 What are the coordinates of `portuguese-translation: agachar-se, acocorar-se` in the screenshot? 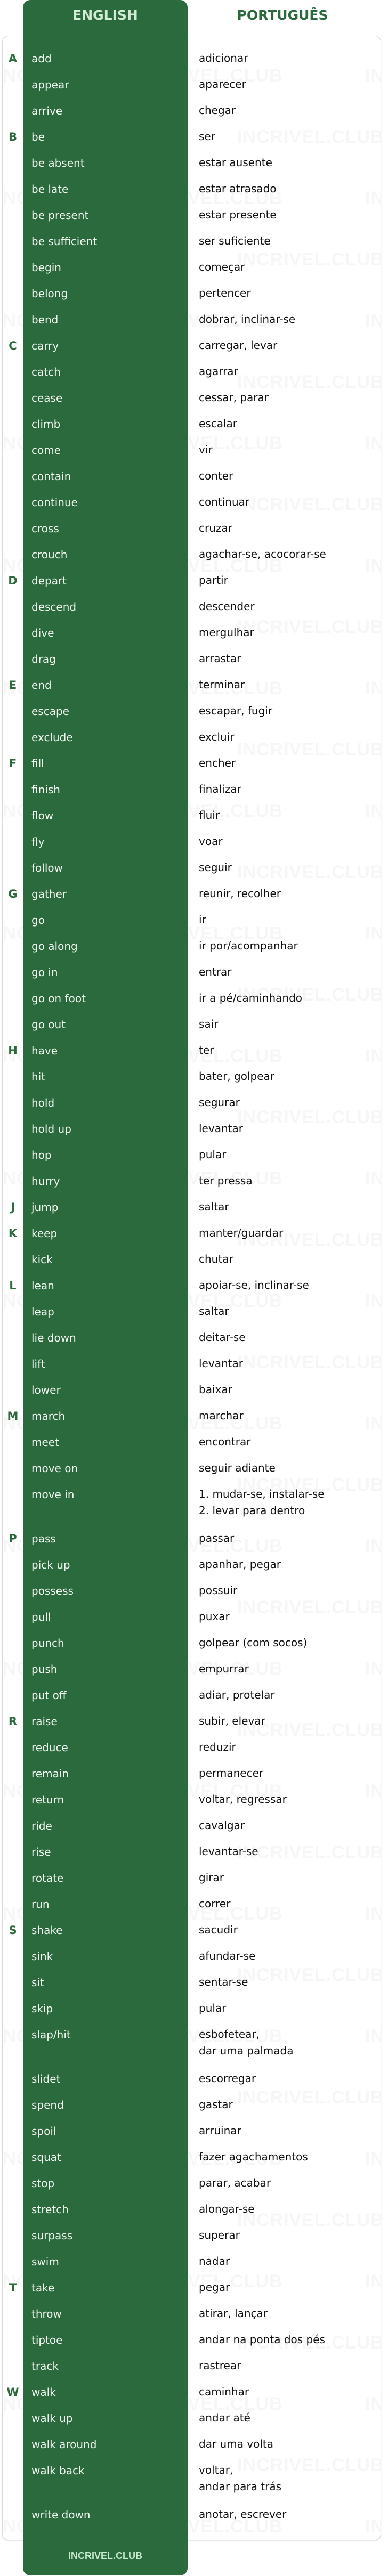 It's located at (262, 554).